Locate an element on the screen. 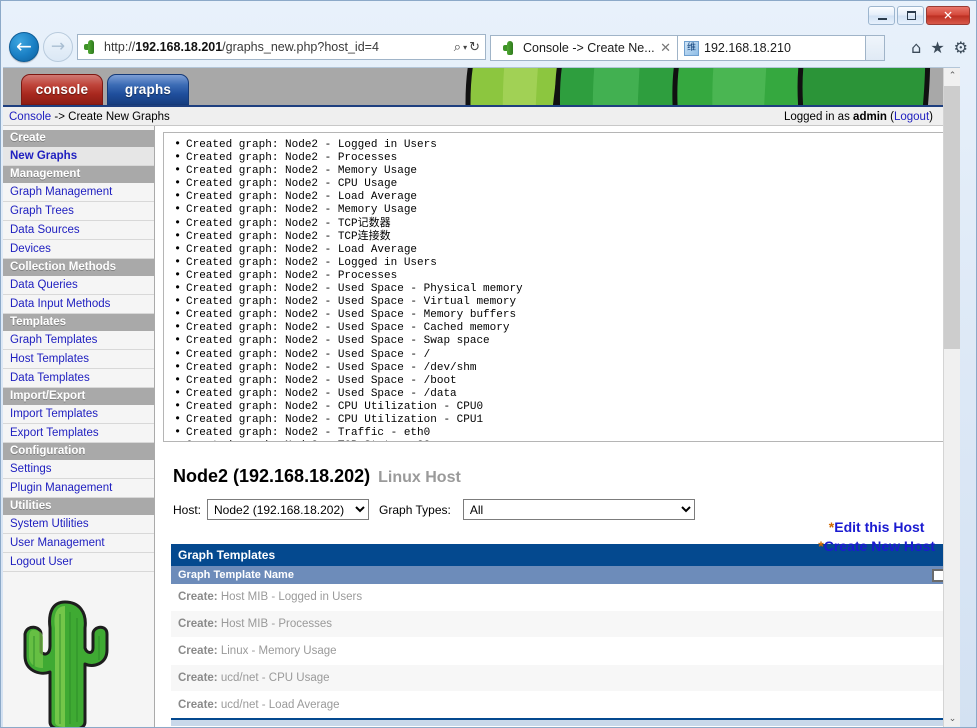  sidebar-item-new-graphs: New Graphs is located at coordinates (78, 156).